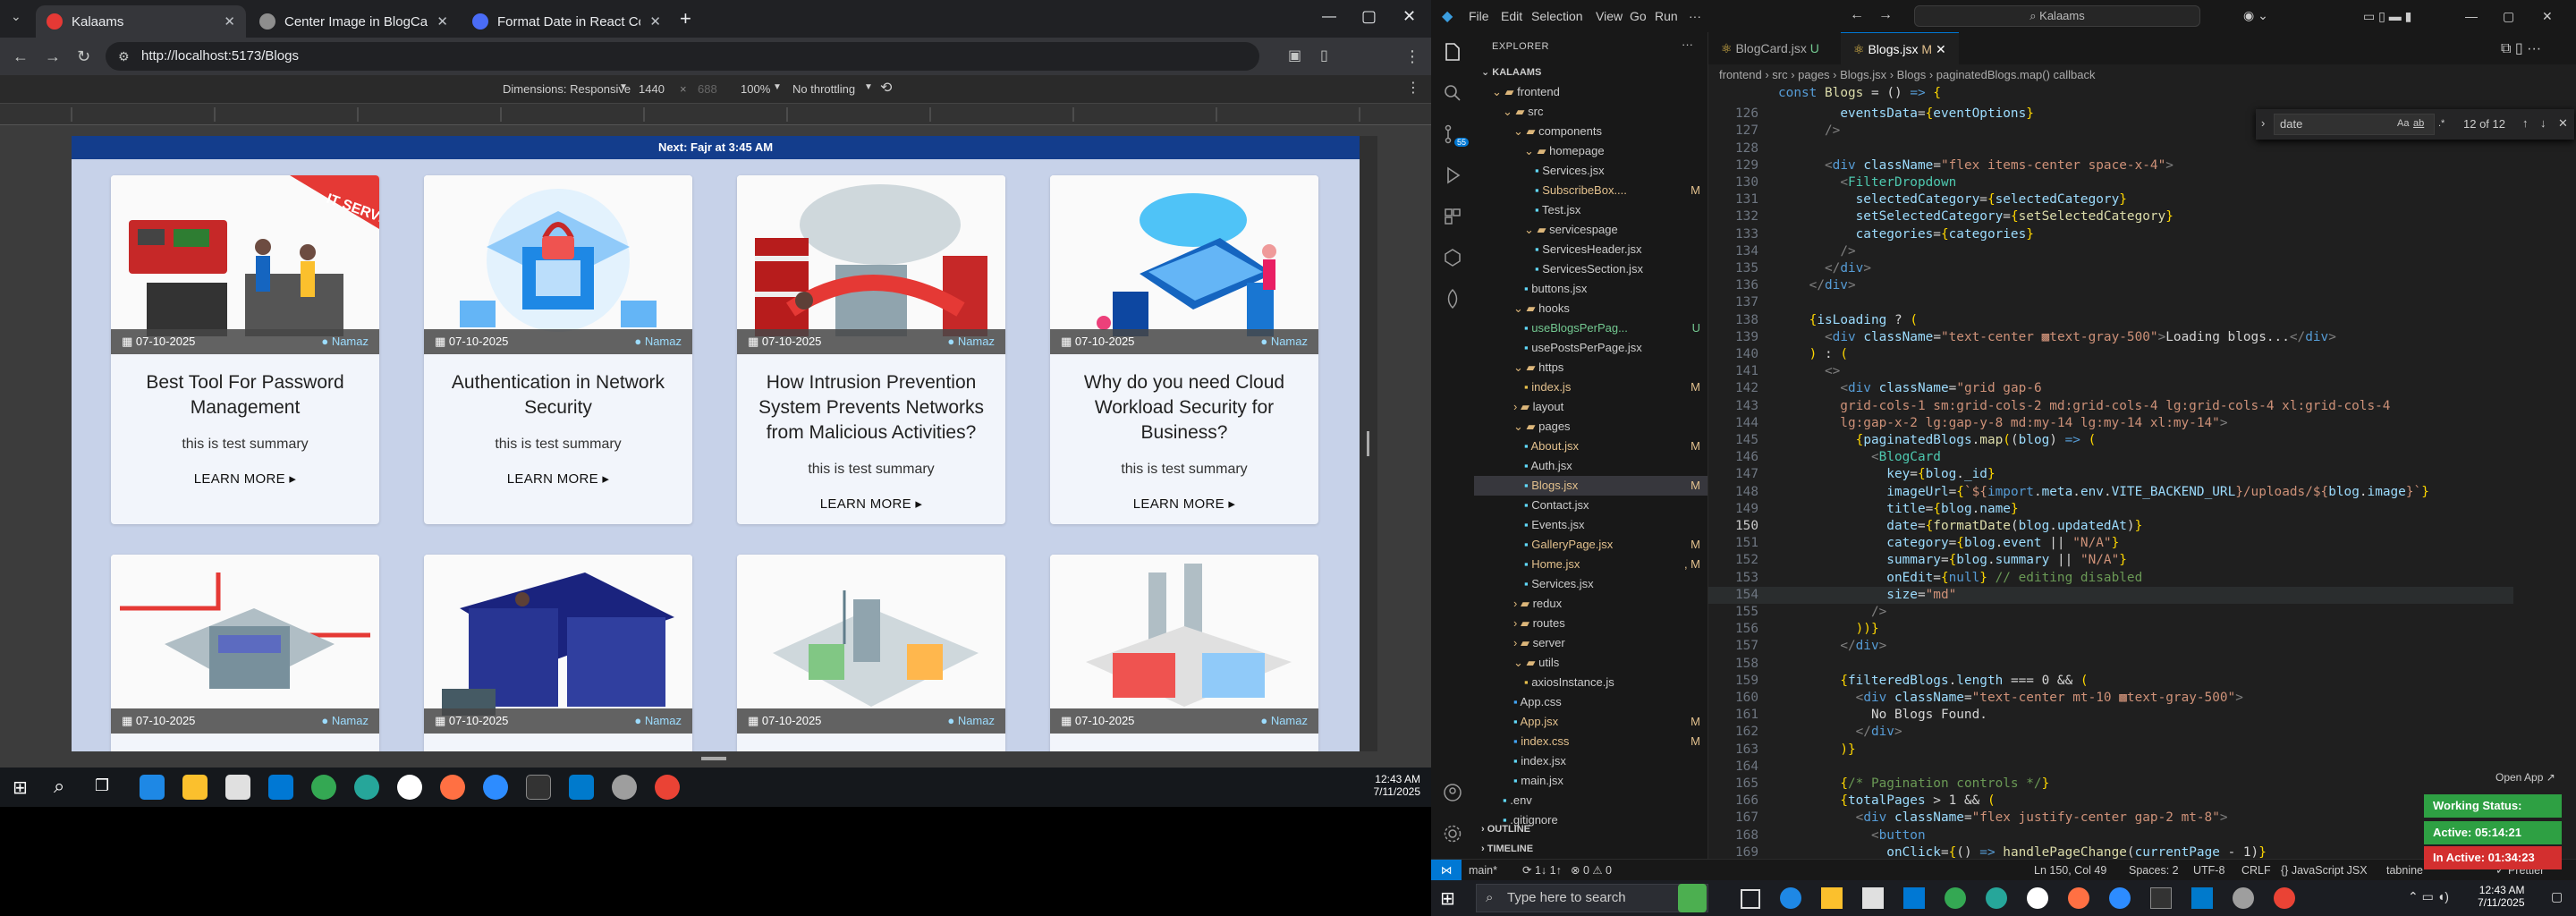 The height and width of the screenshot is (916, 2576). I want to click on close-tab-icon: ✕, so click(229, 21).